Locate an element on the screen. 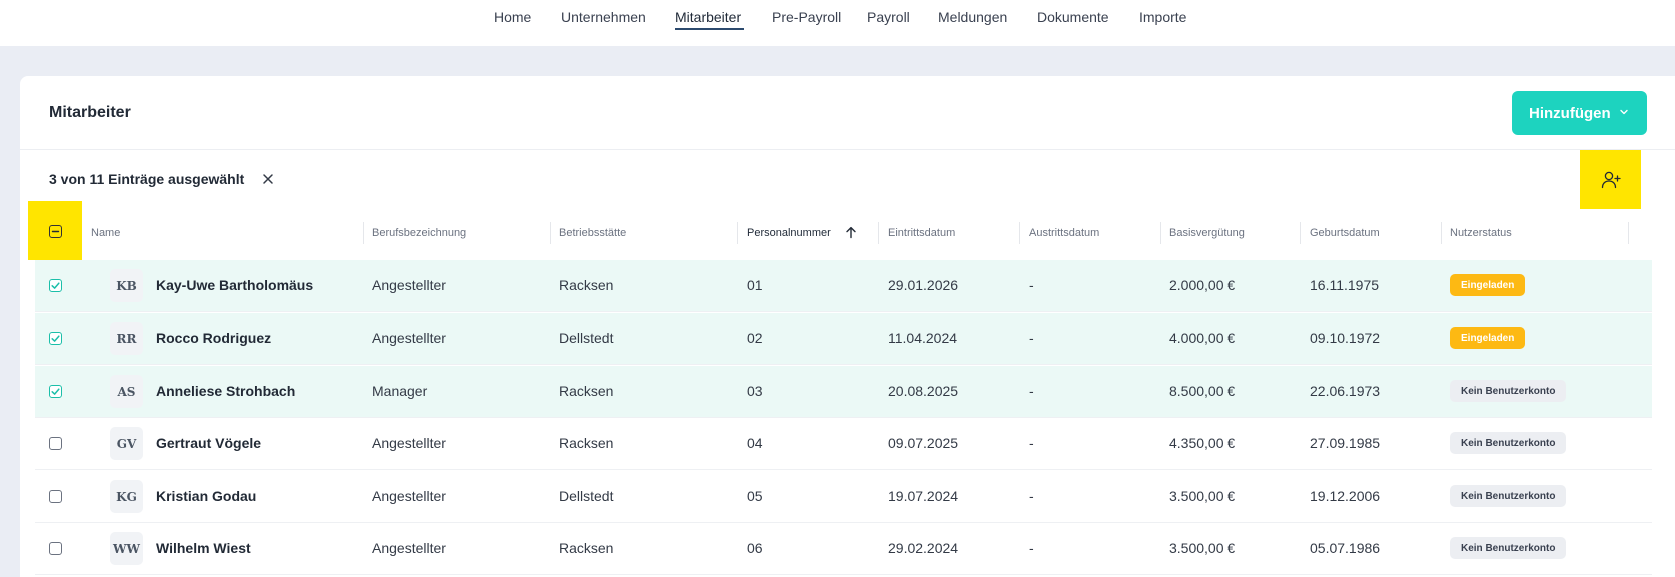 This screenshot has width=1675, height=577. entry-date: 11.04.2024 is located at coordinates (923, 338).